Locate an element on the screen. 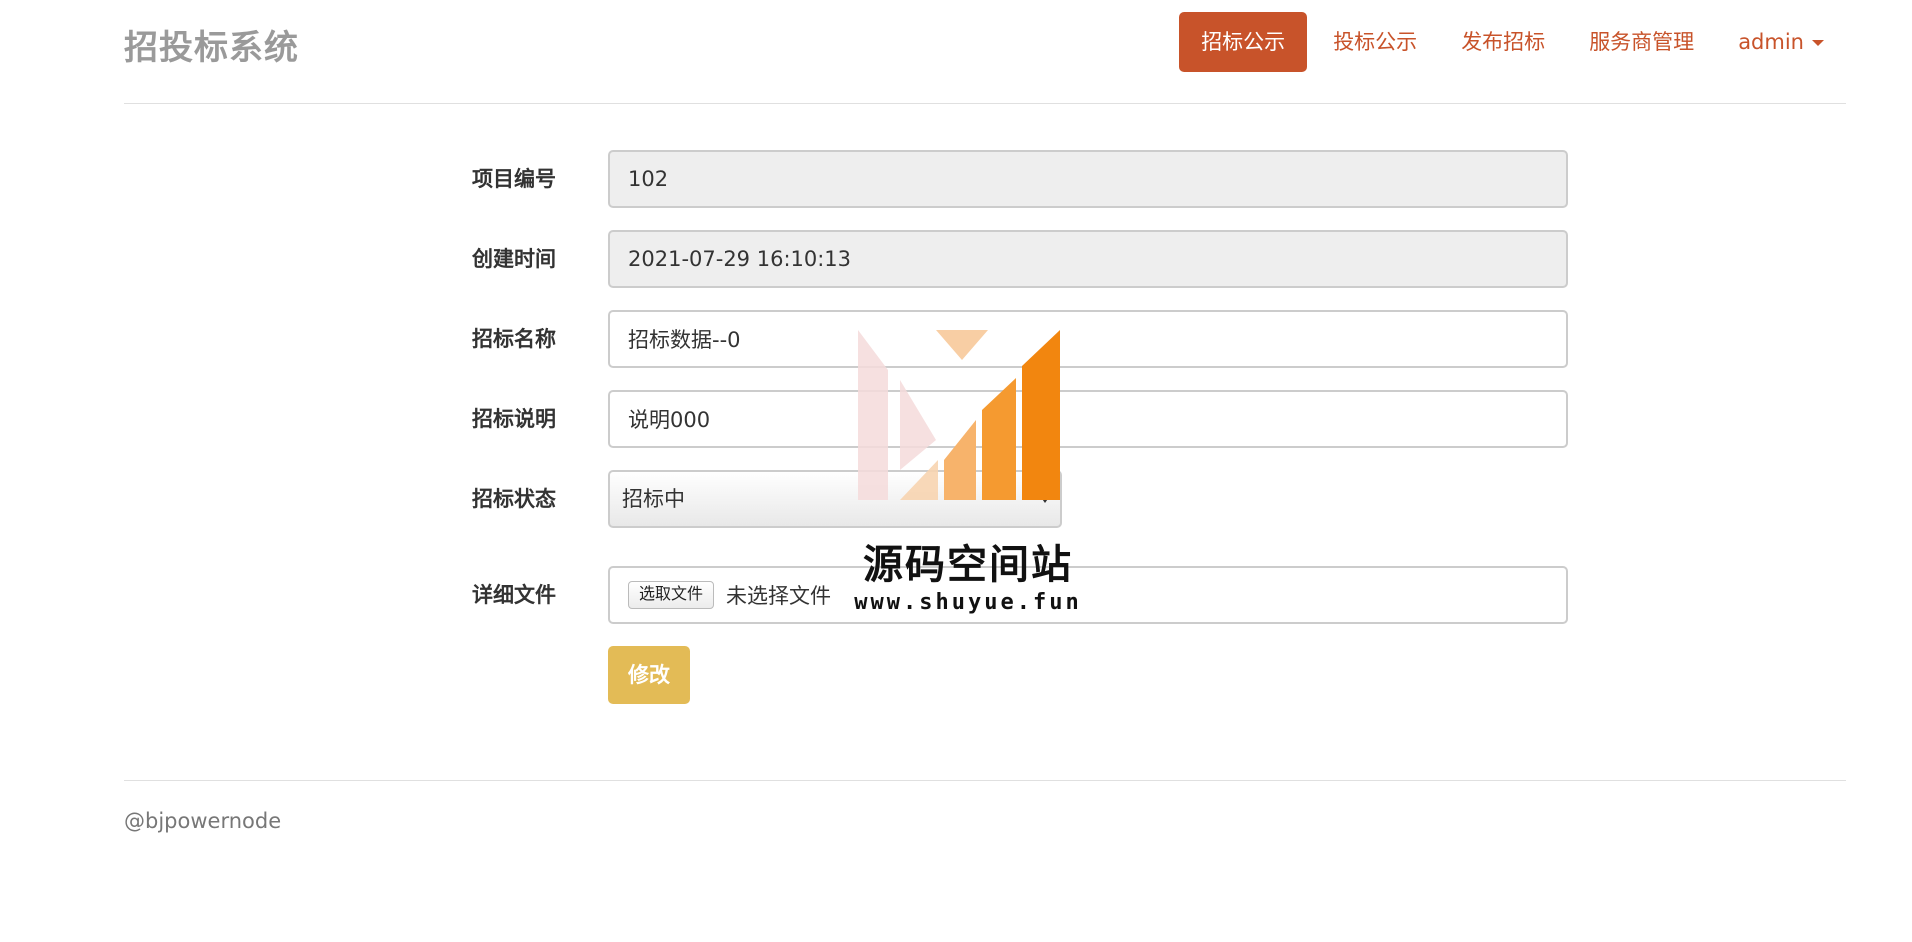 This screenshot has height=942, width=1912. form-row-tender-status: 招标状态 招标中 is located at coordinates (1022, 518).